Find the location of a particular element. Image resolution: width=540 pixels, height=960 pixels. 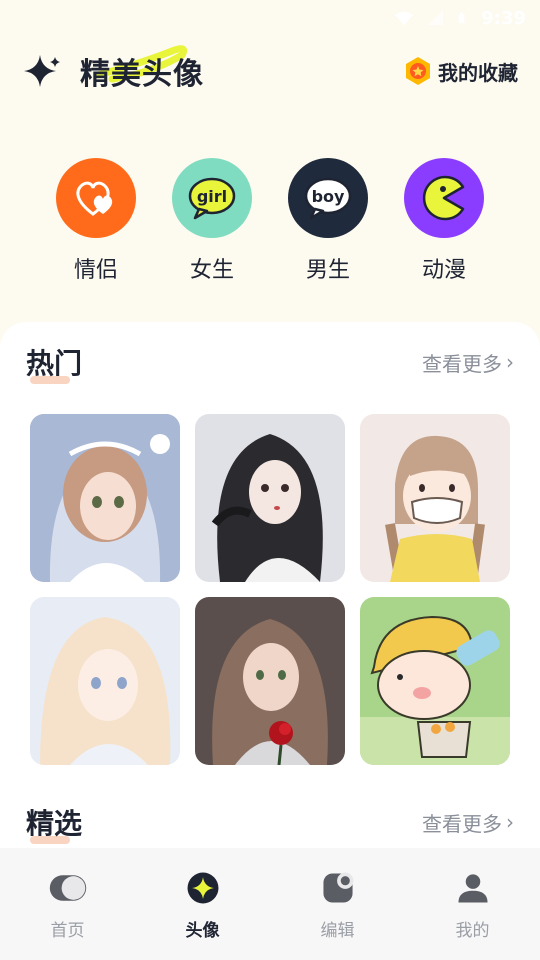

category-boy: boy 男生 is located at coordinates (328, 221).